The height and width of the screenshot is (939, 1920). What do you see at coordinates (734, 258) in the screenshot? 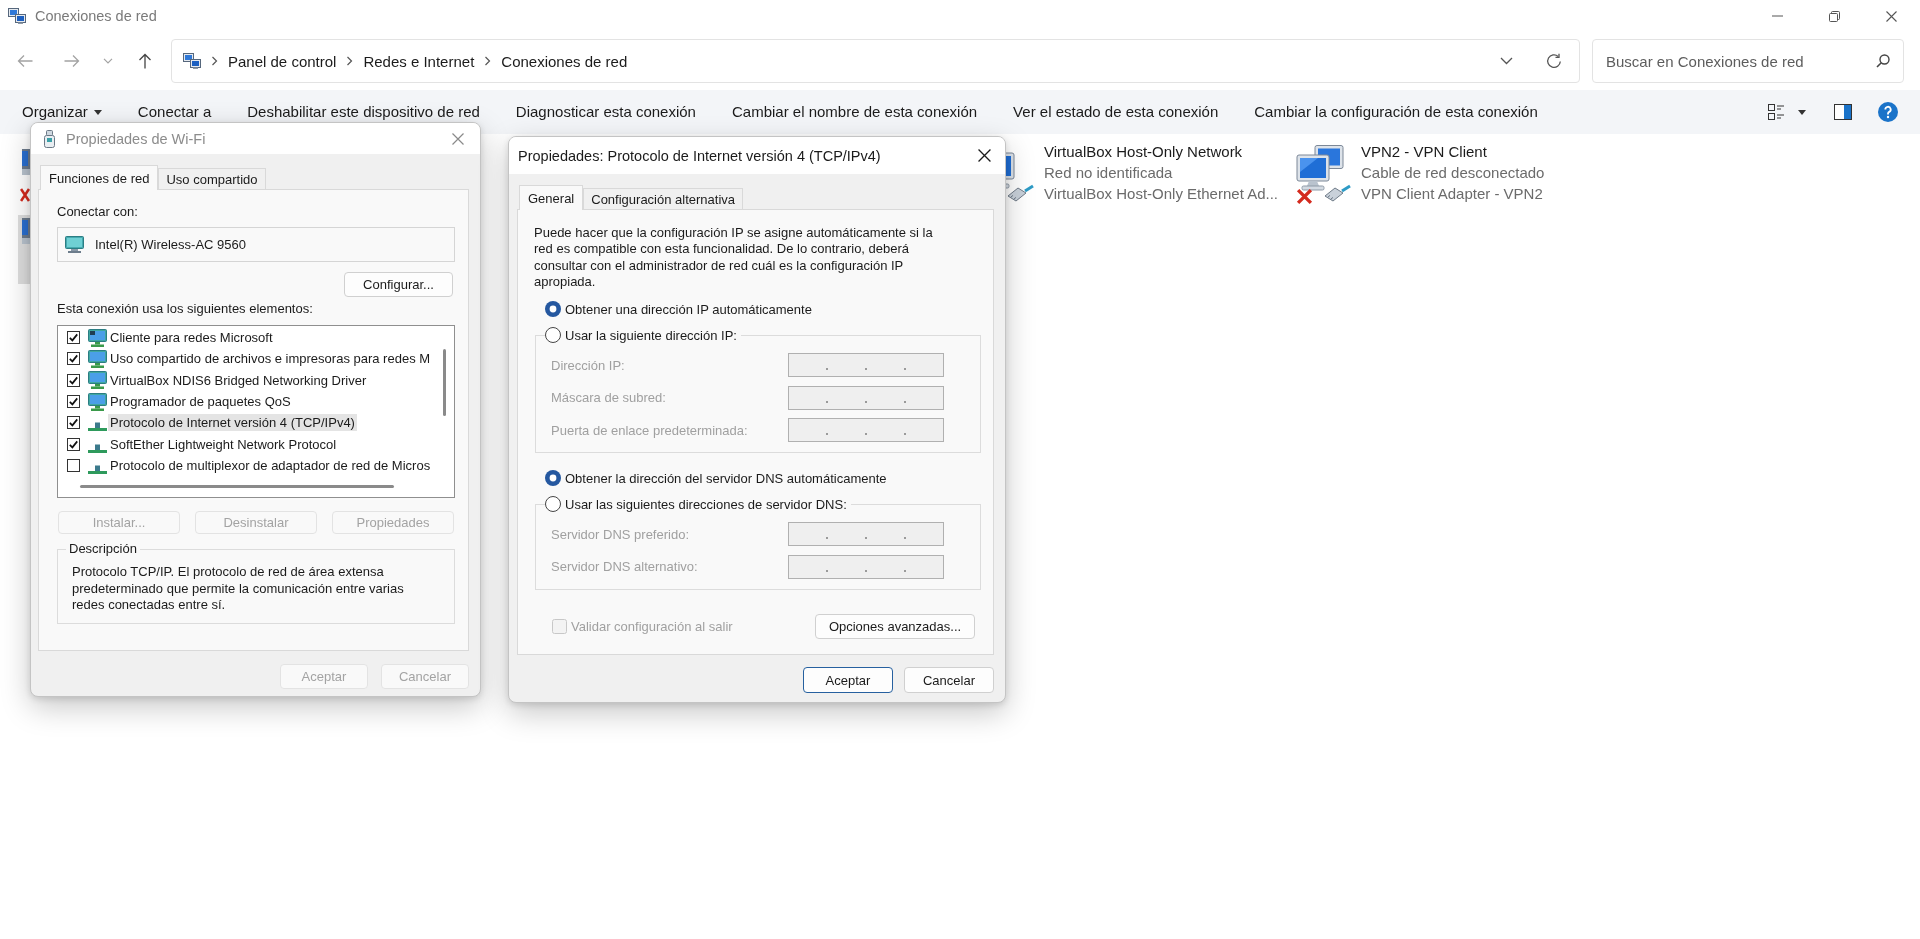
I see `description-text: Puede hacer que la configuración IP se asigne automáticamente si la red es compatible con esta funcionalidad. De lo contrario, deberá consultar con el administrador de red cuál es la configuración IP apropiada.` at bounding box center [734, 258].